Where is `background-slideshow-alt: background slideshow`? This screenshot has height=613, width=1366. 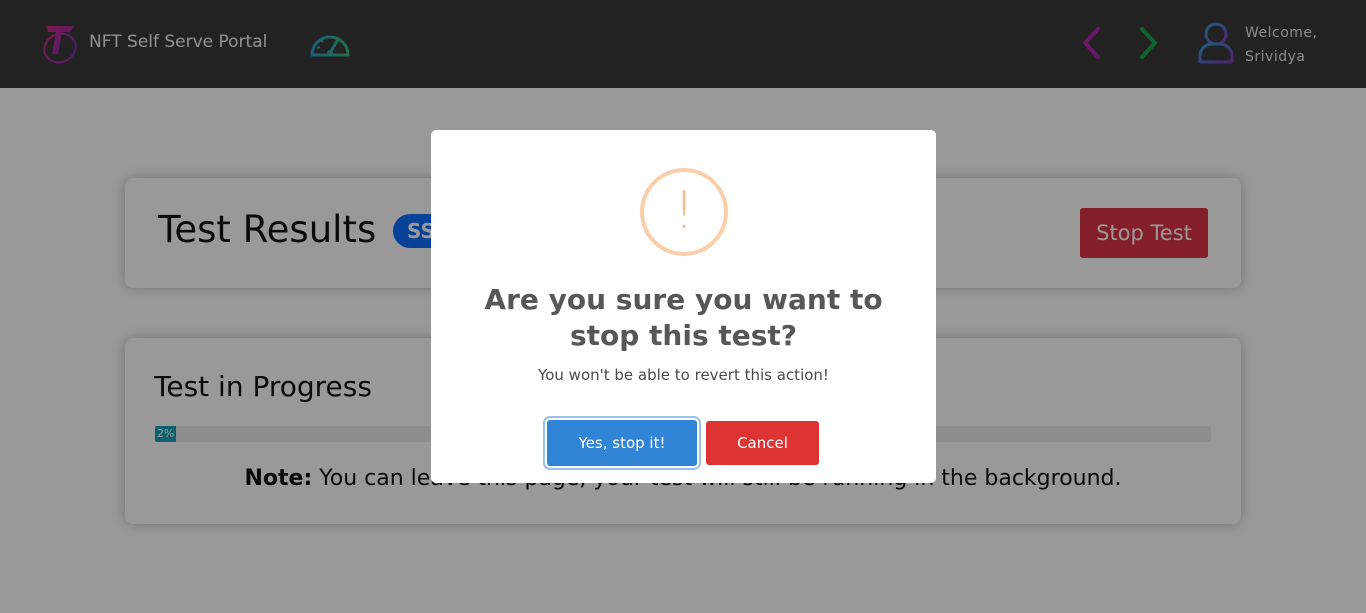
background-slideshow-alt: background slideshow is located at coordinates (85, 12).